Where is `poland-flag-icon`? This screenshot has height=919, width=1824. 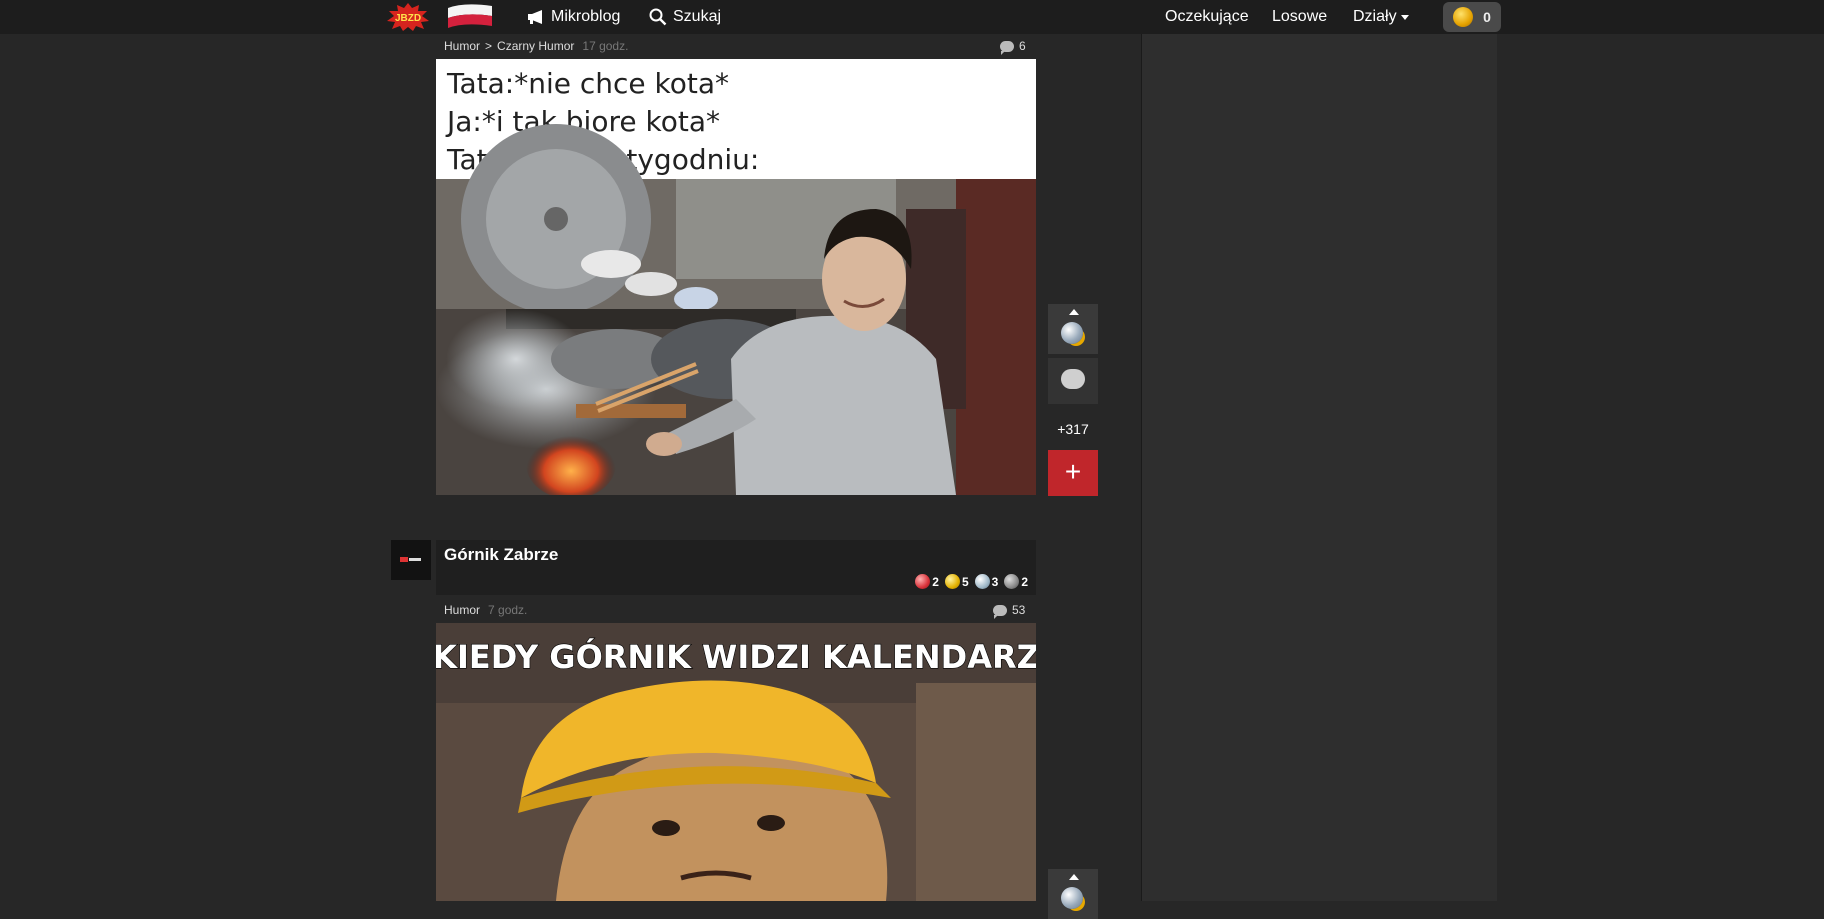 poland-flag-icon is located at coordinates (470, 16).